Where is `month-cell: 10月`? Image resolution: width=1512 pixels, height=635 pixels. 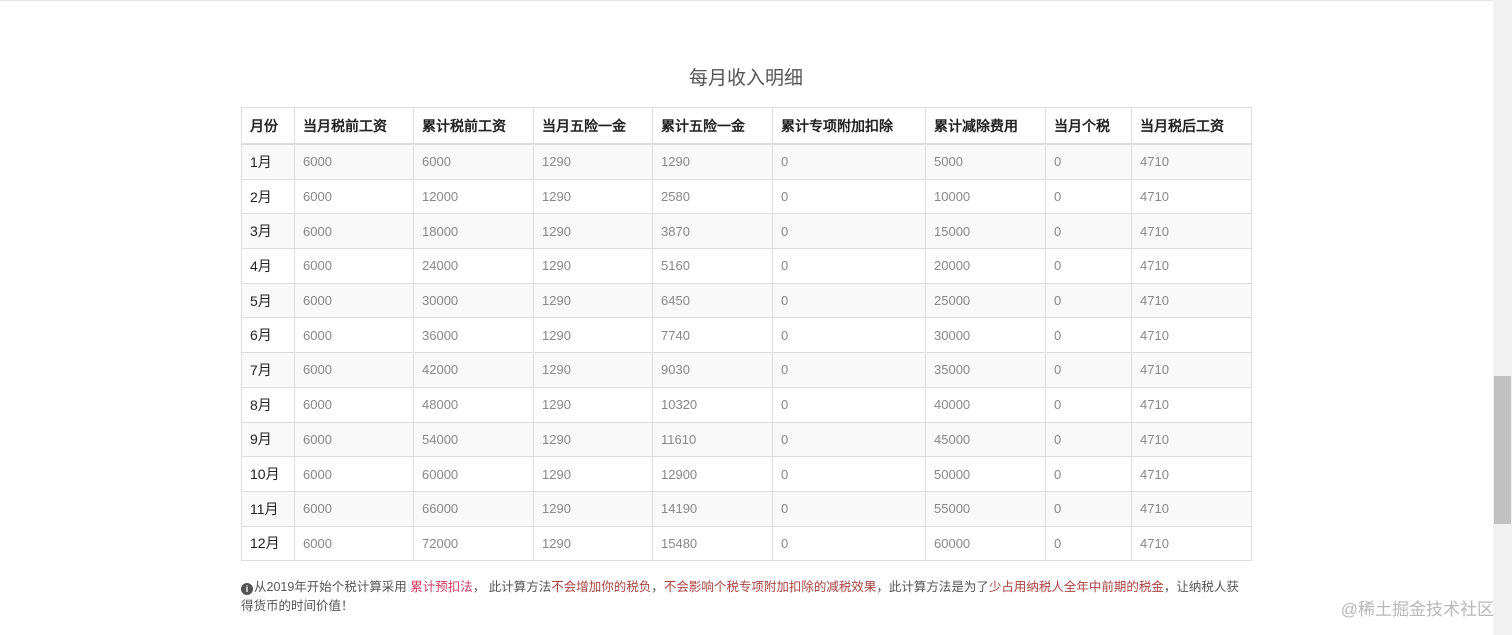
month-cell: 10月 is located at coordinates (268, 474).